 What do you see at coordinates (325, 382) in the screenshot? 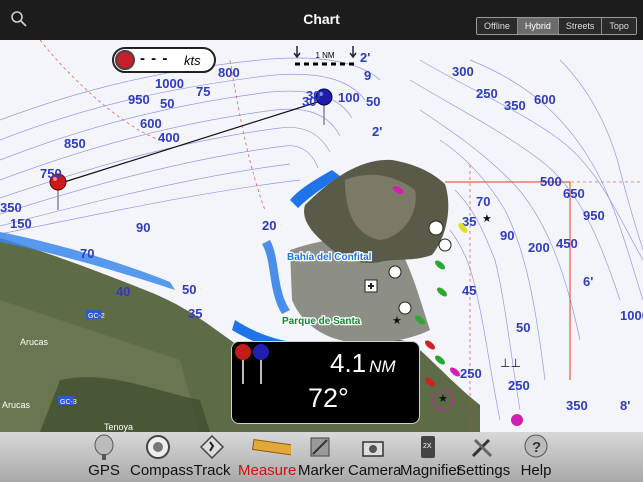
I see `measure-readout-panel: 4.1 NM 72°` at bounding box center [325, 382].